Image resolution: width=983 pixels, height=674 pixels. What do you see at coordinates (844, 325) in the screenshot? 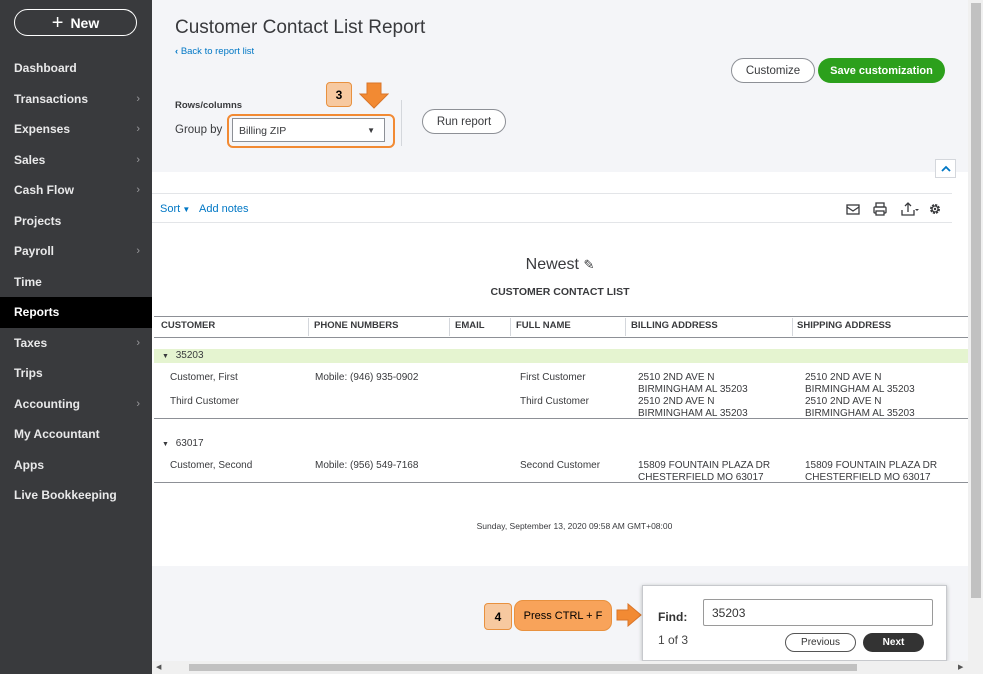
I see `column-header-shipping-address: SHIPPING ADDRESS` at bounding box center [844, 325].